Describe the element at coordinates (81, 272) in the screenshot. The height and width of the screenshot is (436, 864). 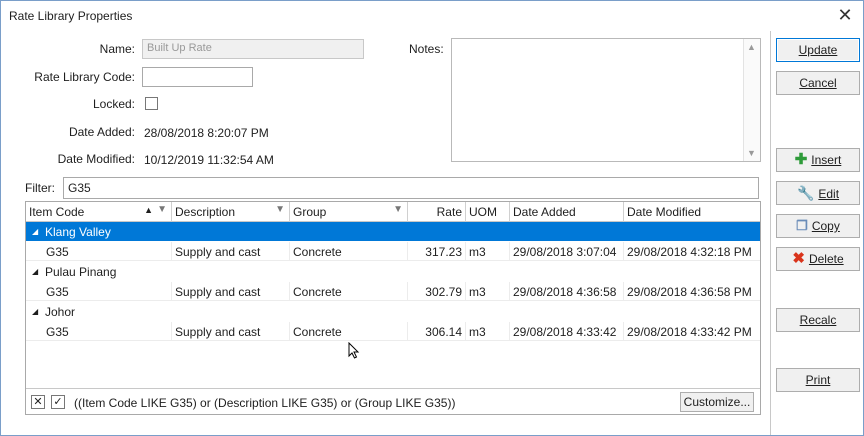
I see `group-name: Pulau Pinang` at that location.